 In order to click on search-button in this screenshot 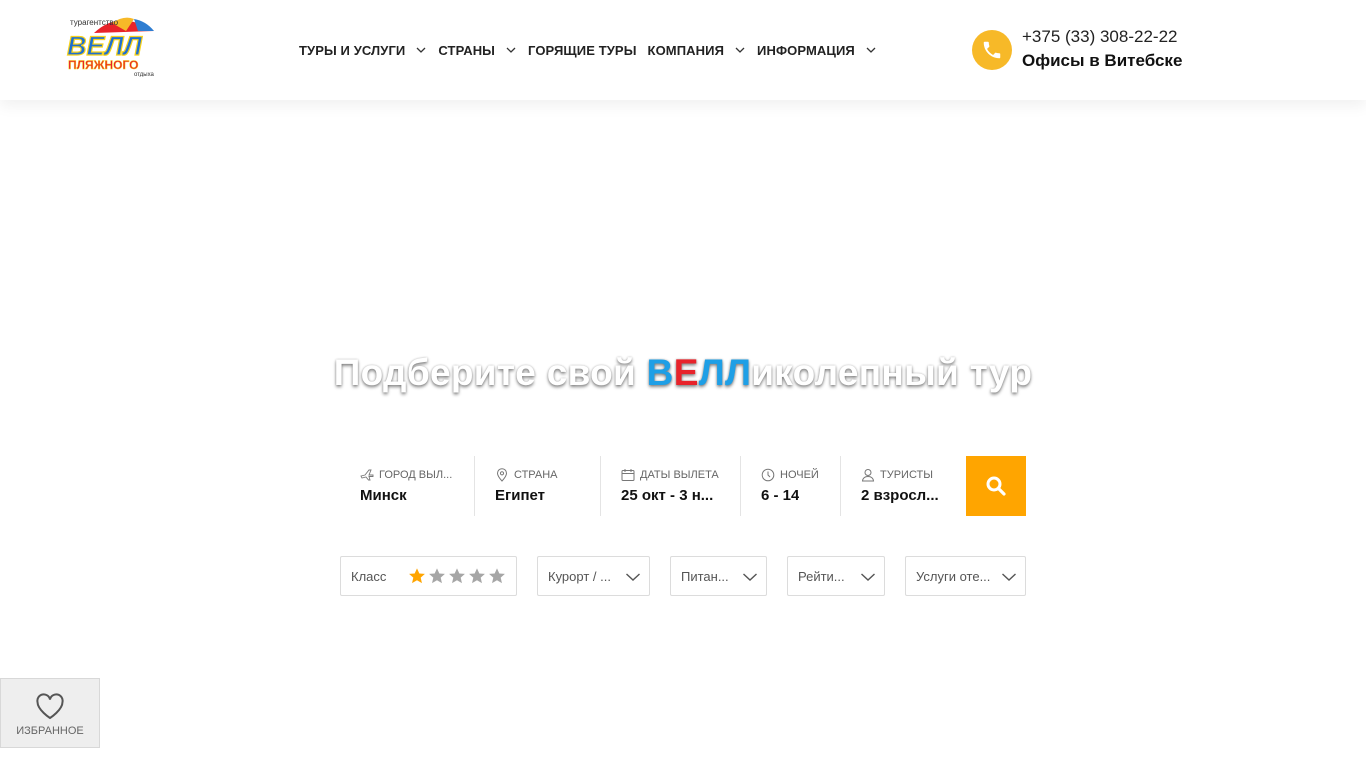, I will do `click(996, 486)`.